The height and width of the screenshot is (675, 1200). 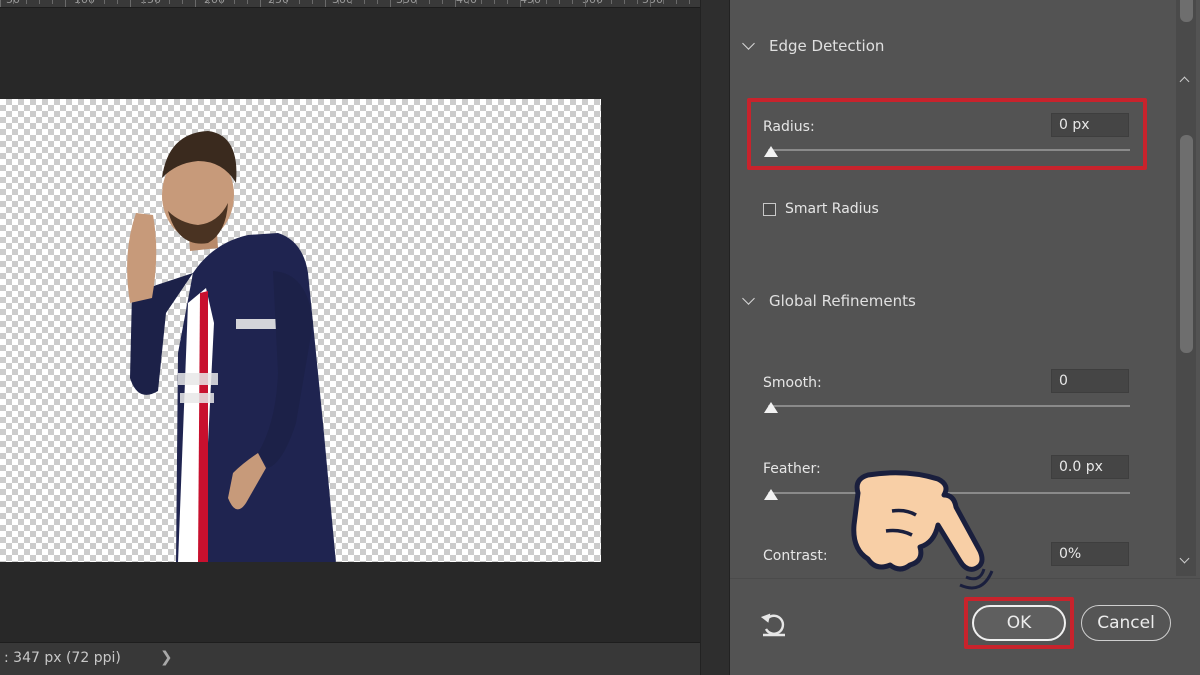 What do you see at coordinates (774, 625) in the screenshot?
I see `reset-icon` at bounding box center [774, 625].